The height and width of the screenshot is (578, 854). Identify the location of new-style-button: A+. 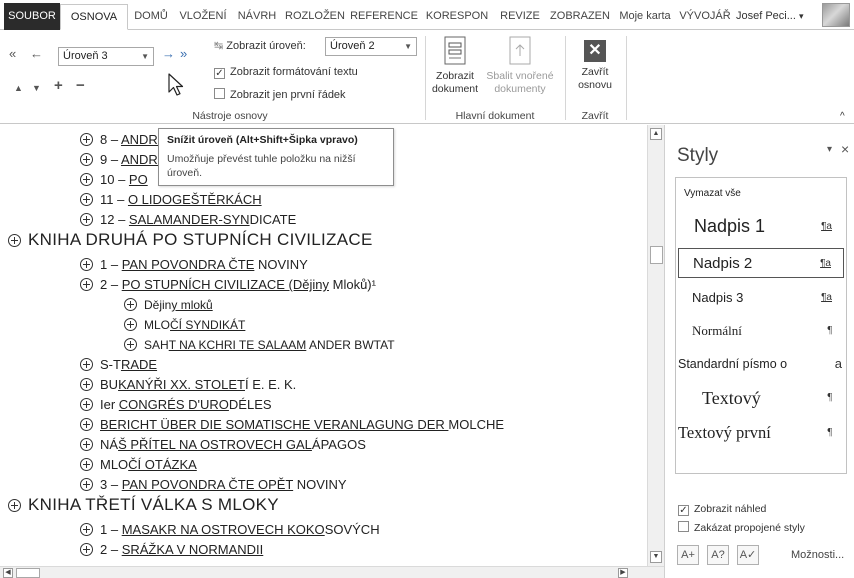
(688, 555).